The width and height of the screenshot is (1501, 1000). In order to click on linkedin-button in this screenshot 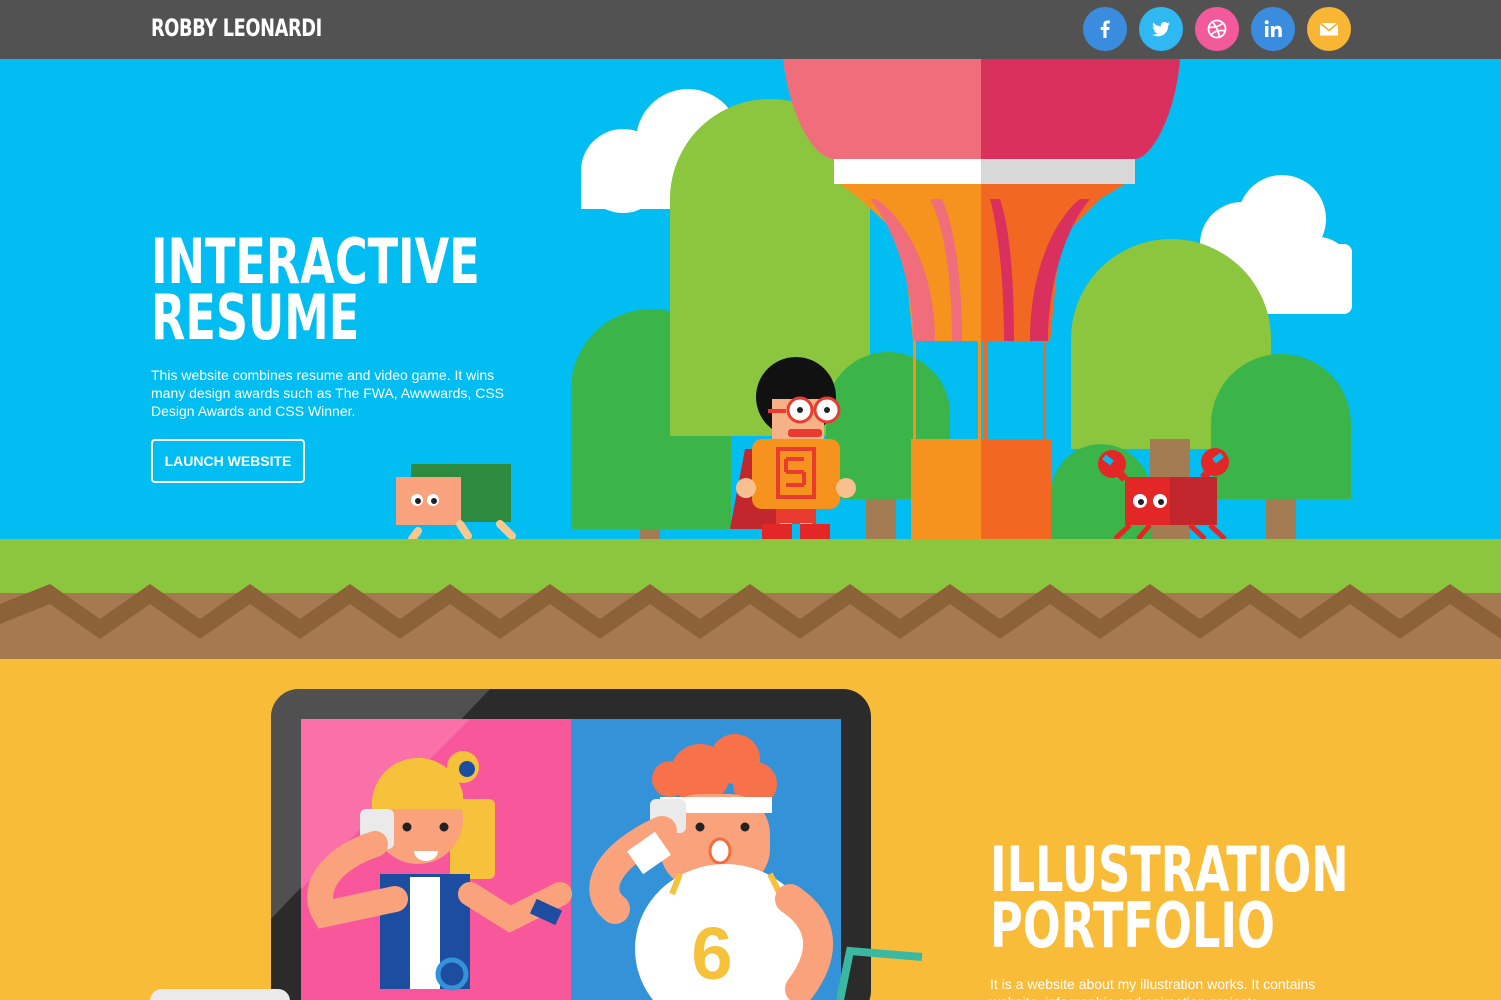, I will do `click(1273, 29)`.